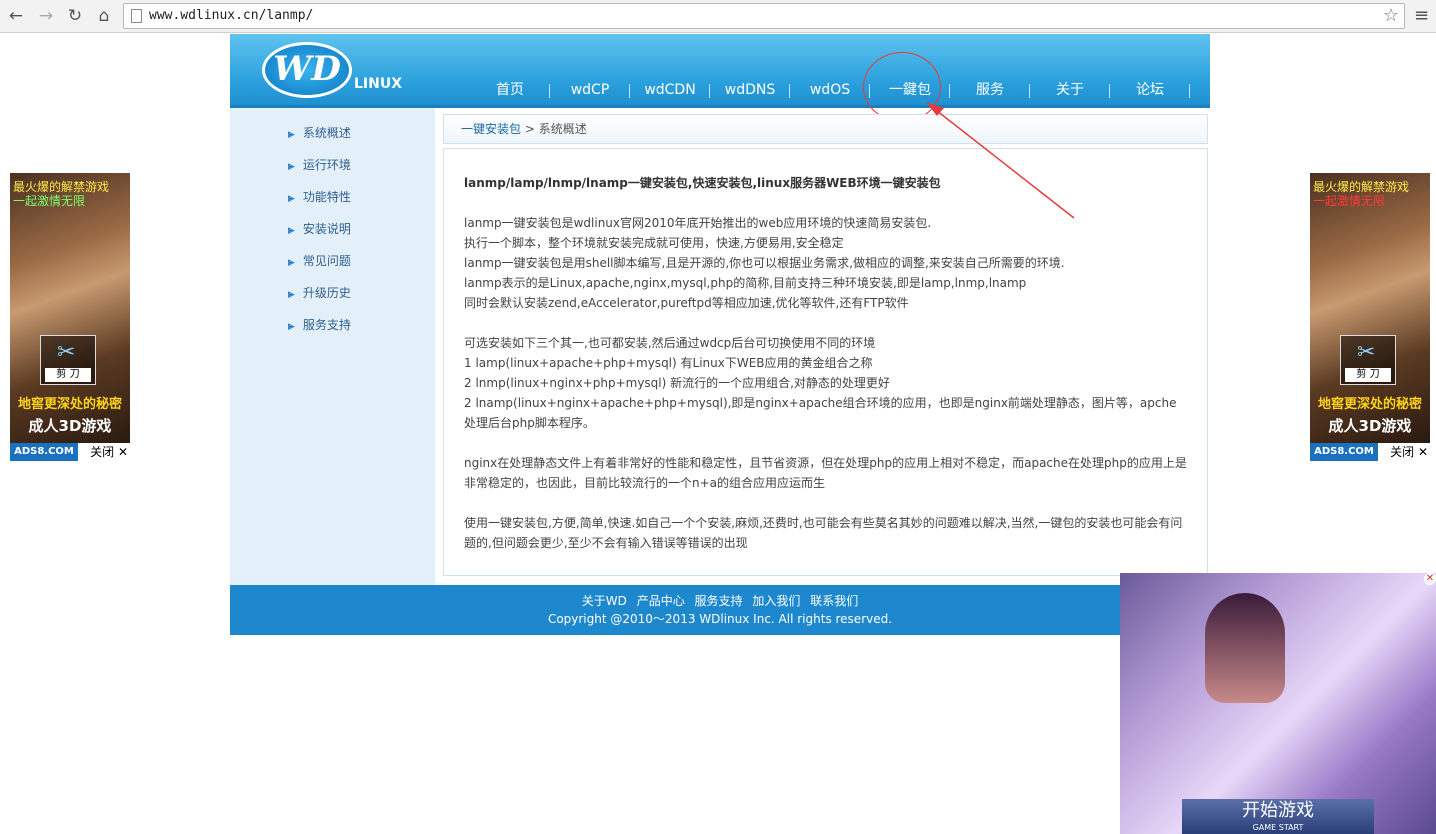 The image size is (1436, 834). I want to click on nav-wddns: wdDNS, so click(750, 90).